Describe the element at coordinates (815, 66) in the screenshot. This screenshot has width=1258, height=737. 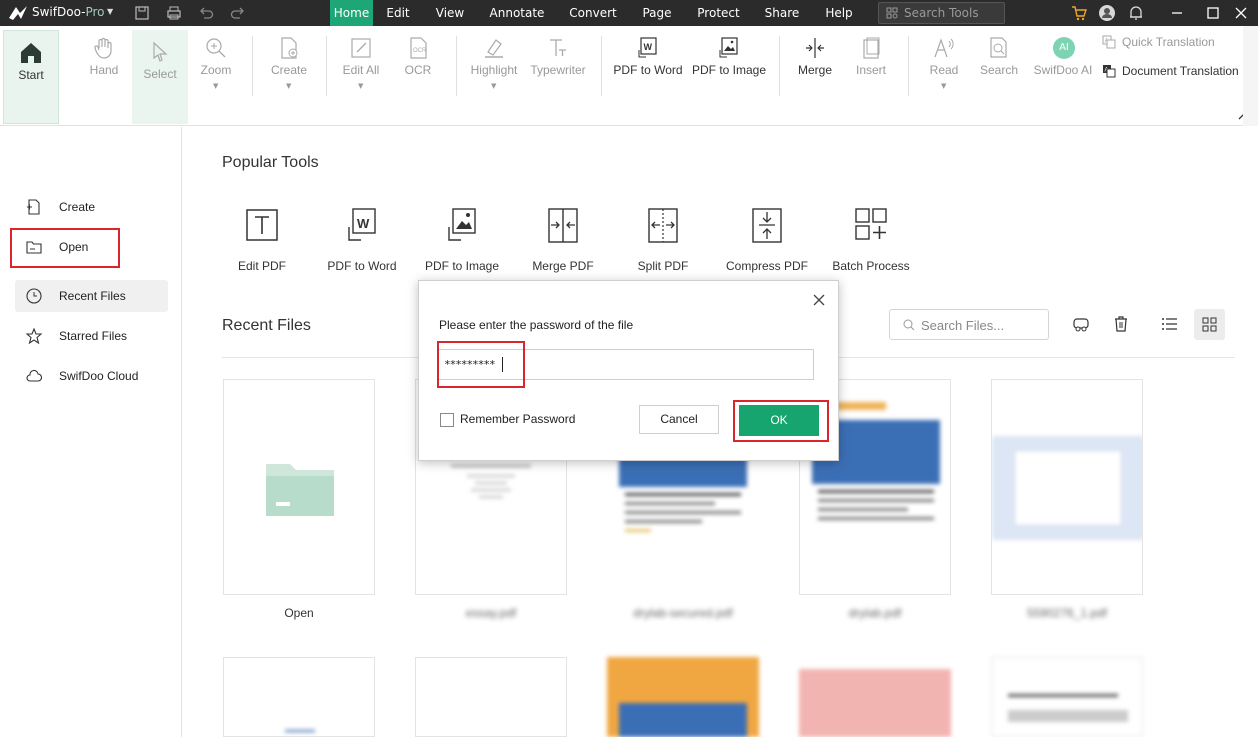
I see `merge-button: Merge` at that location.